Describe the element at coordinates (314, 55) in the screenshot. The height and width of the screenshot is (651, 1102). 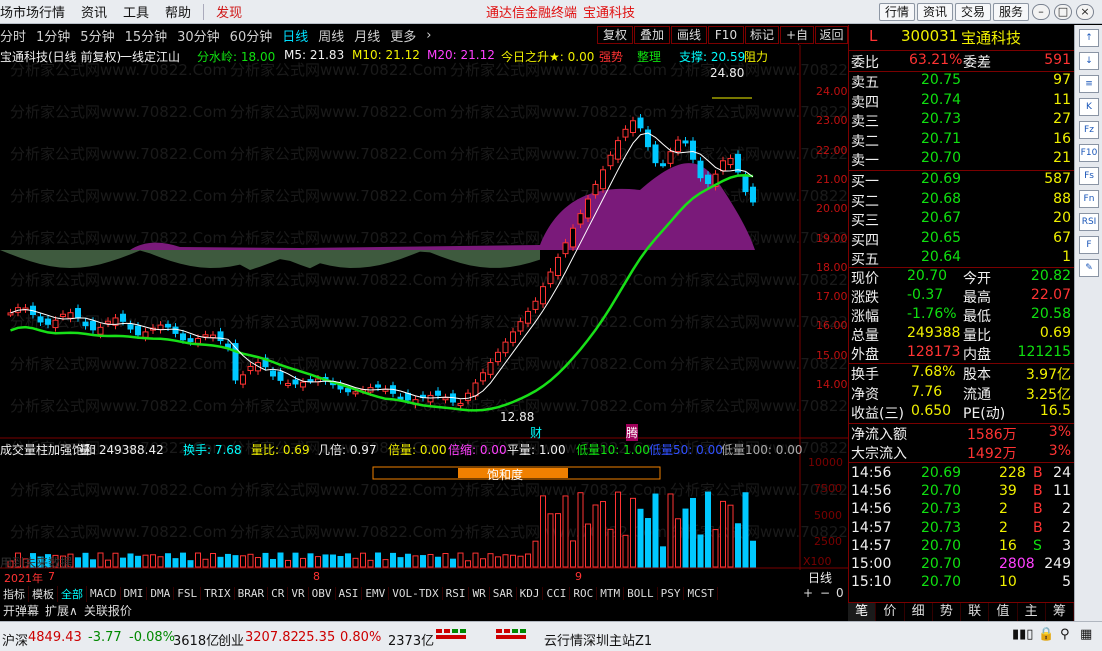
I see `ma5-value: M5: 21.83` at that location.